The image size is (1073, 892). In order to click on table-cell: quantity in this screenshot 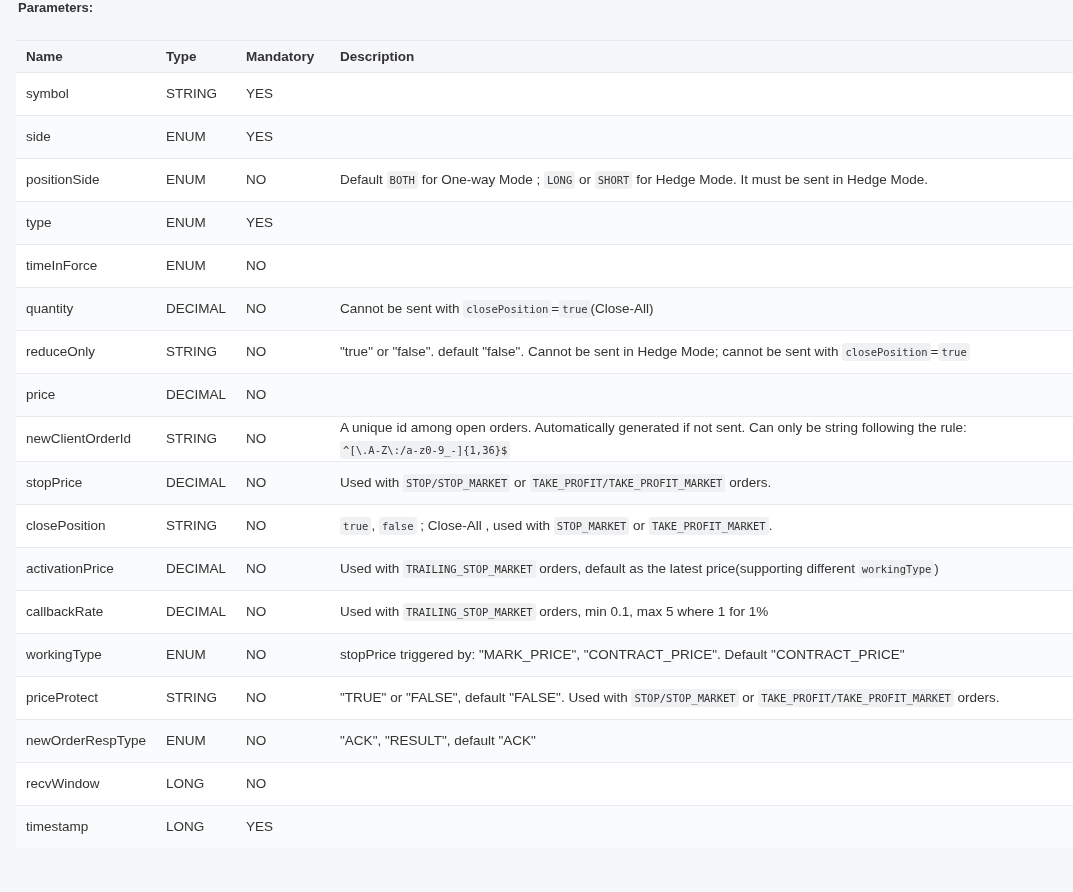, I will do `click(86, 309)`.